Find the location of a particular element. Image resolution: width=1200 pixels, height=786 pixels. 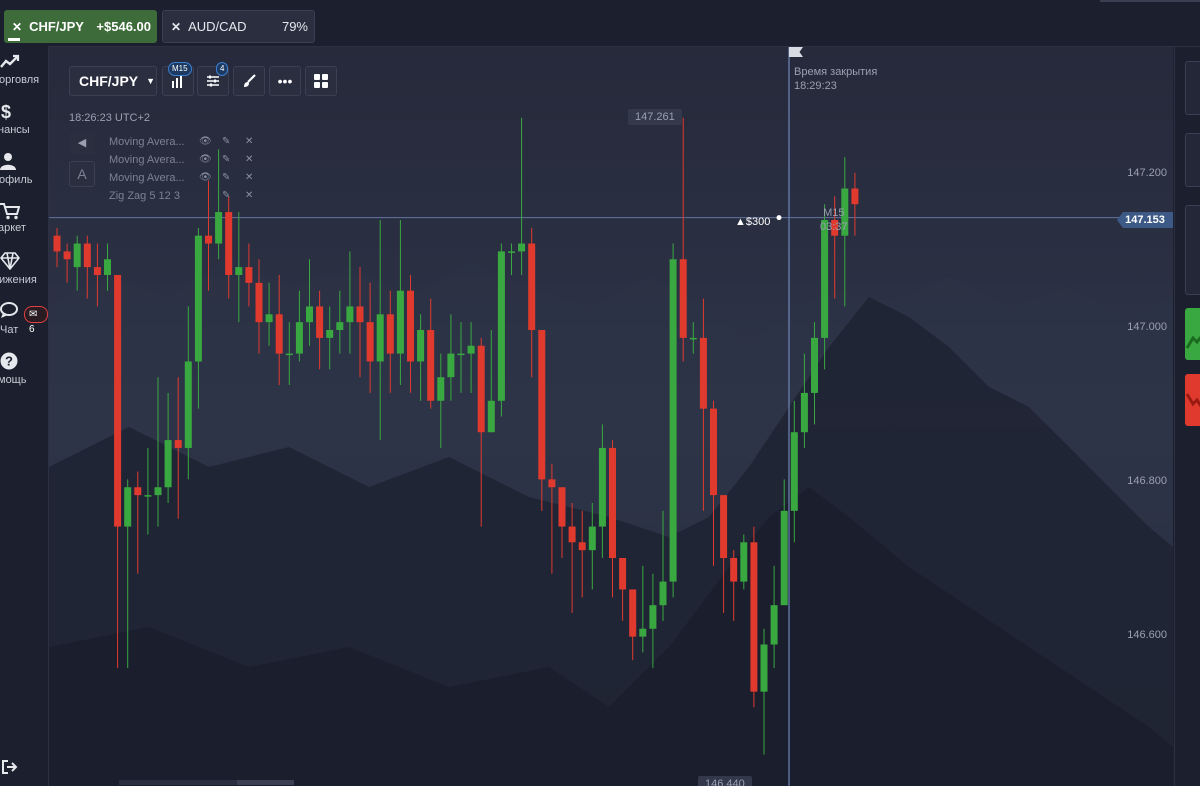

auto-scale-button: A is located at coordinates (82, 174).